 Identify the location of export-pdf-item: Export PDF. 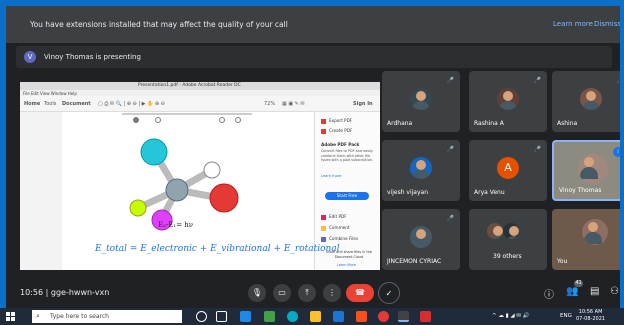
(336, 121).